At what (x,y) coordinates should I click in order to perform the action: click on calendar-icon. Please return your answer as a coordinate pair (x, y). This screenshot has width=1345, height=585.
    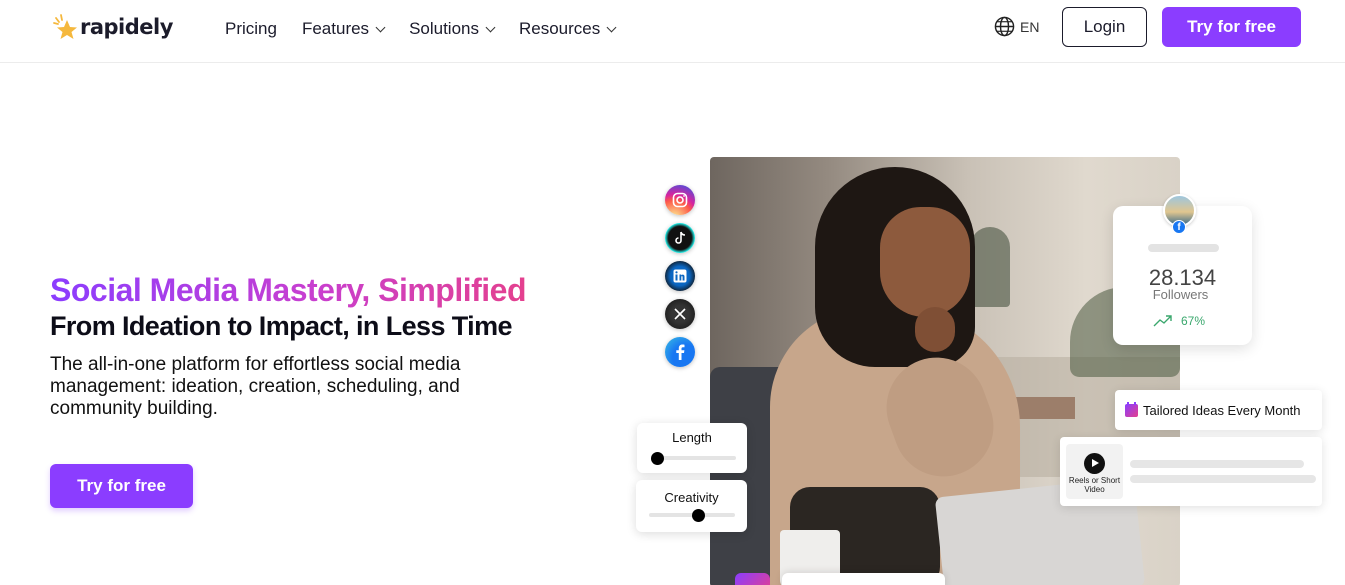
    Looking at the image, I should click on (1131, 409).